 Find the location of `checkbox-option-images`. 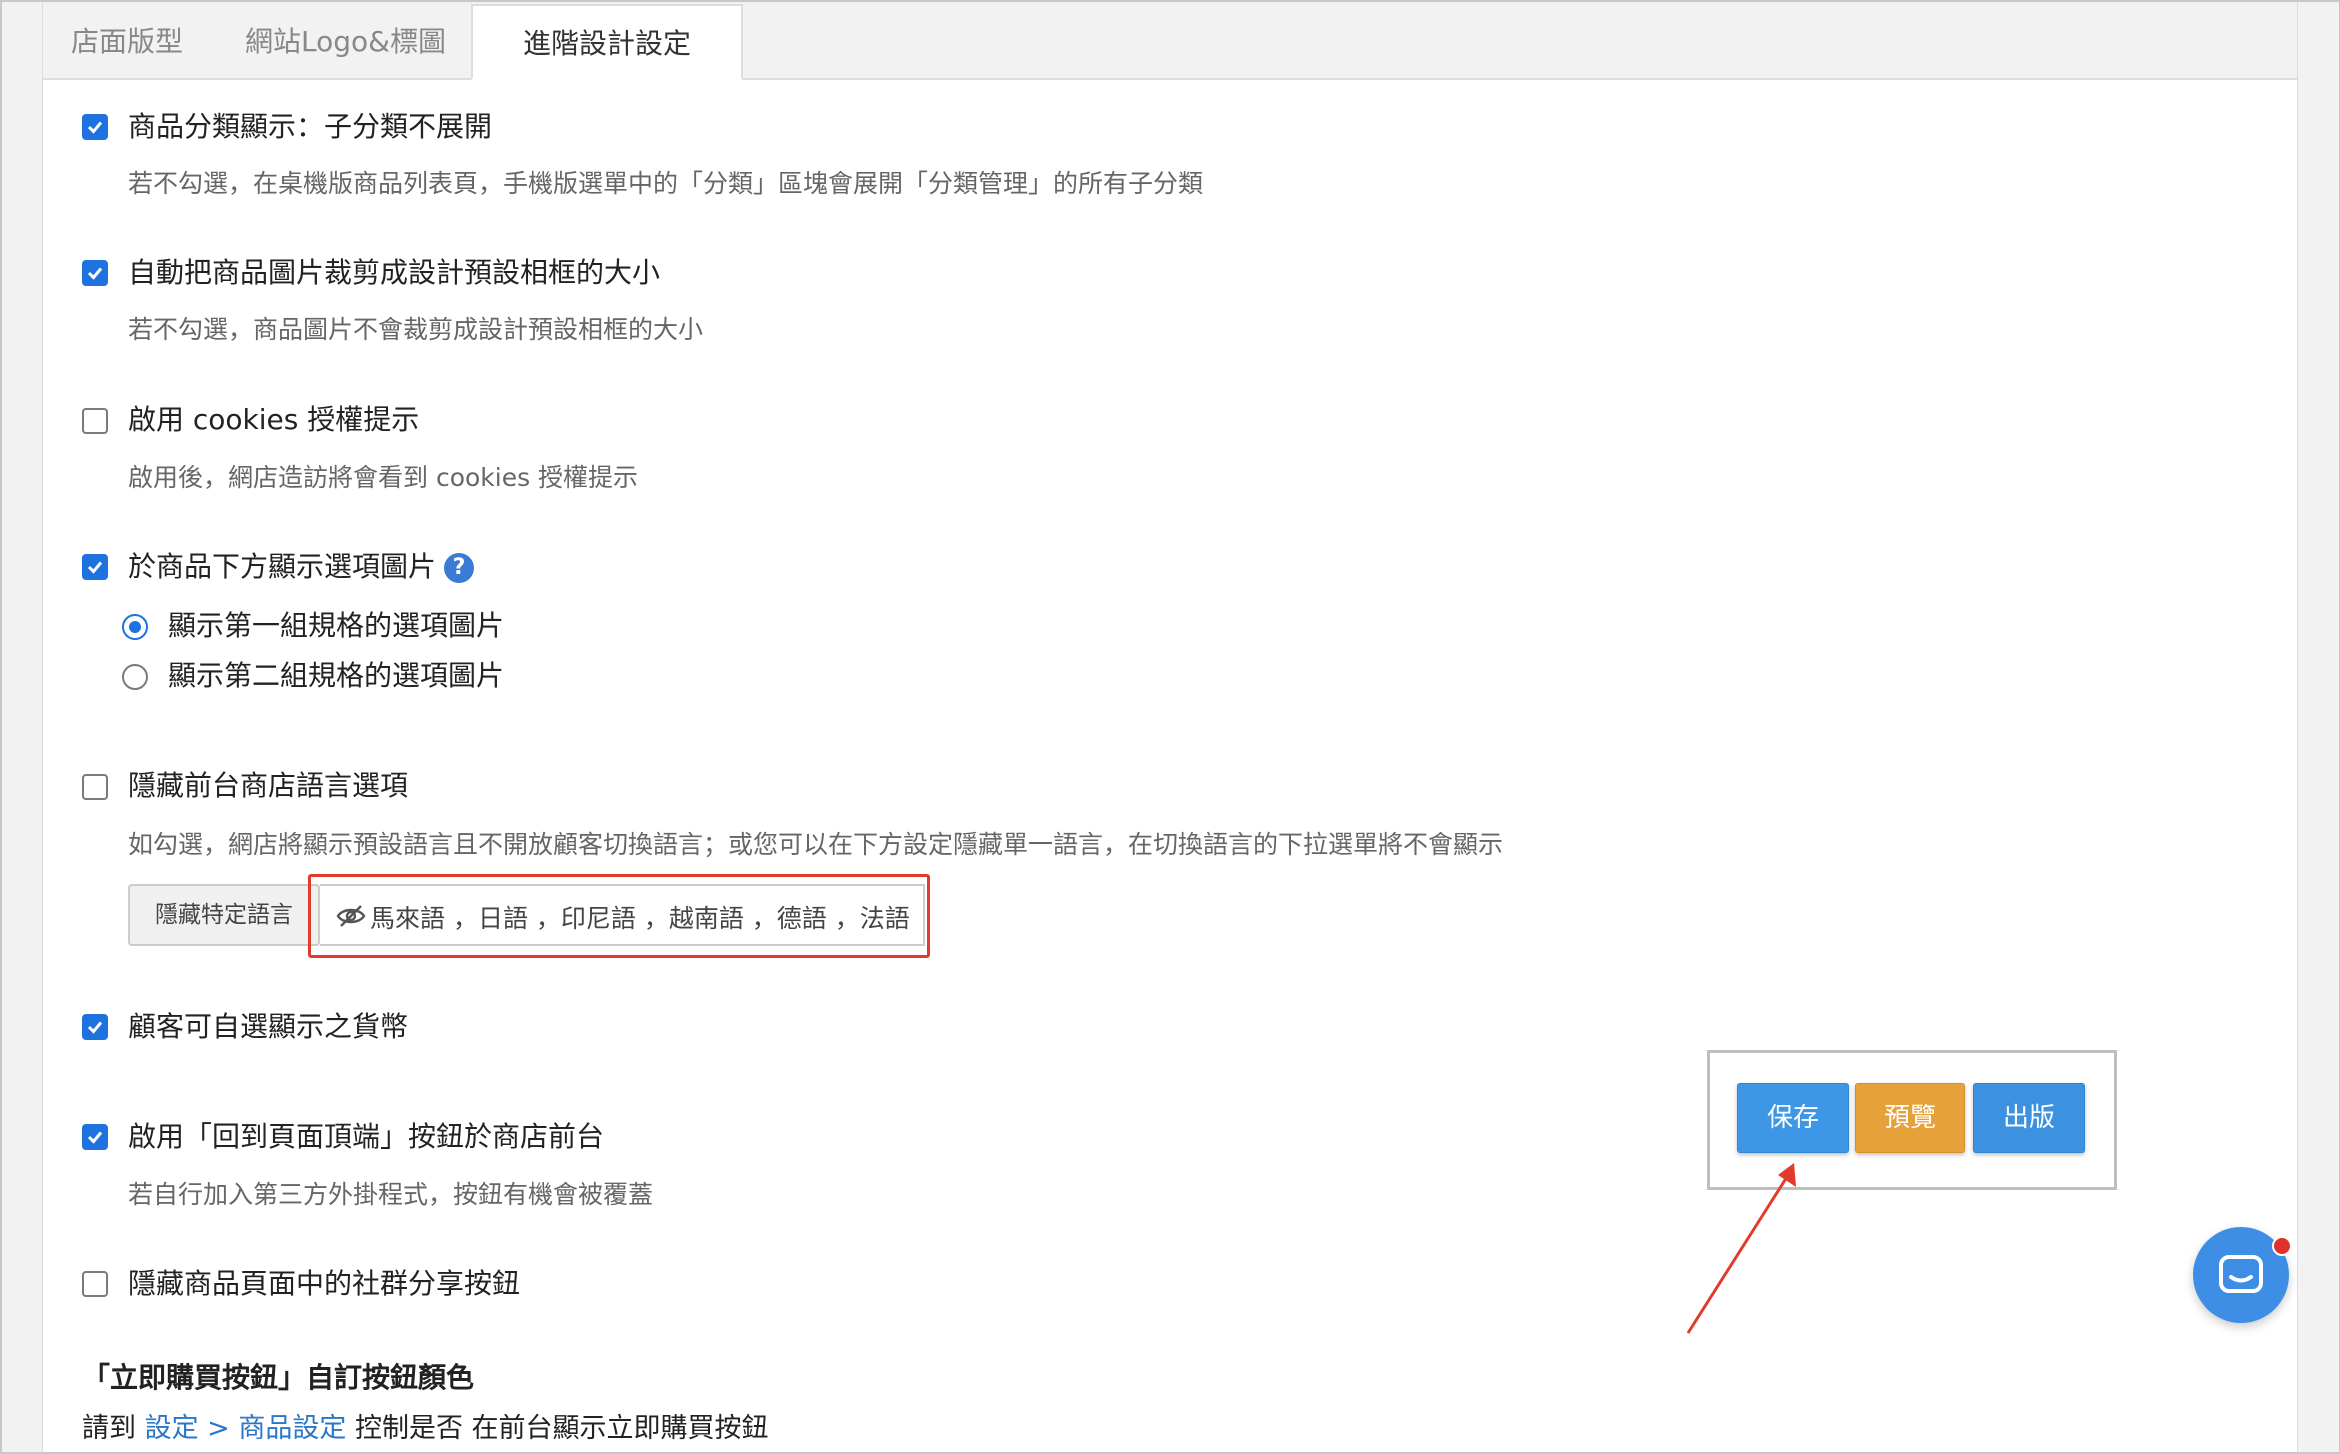

checkbox-option-images is located at coordinates (95, 567).